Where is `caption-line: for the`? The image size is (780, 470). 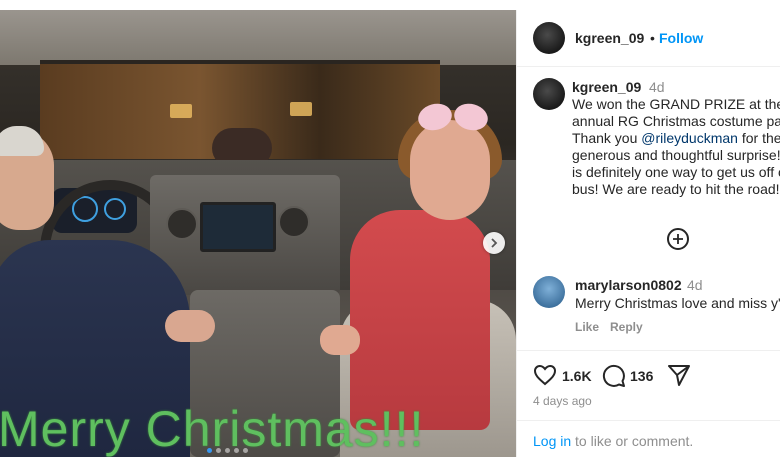 caption-line: for the is located at coordinates (758, 138).